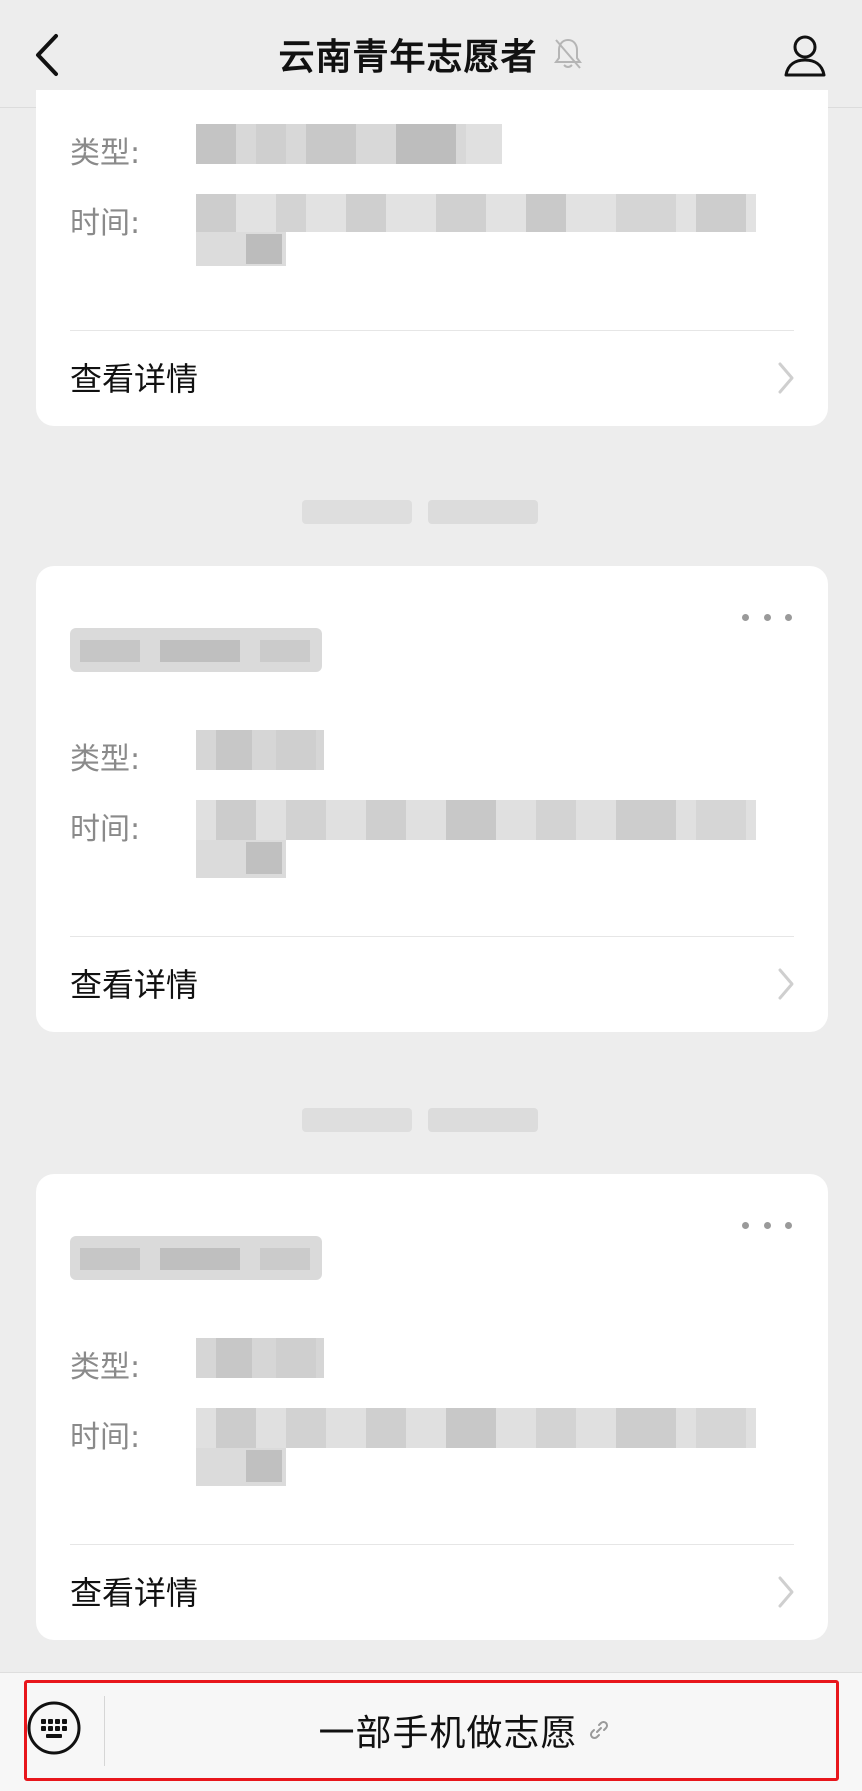  Describe the element at coordinates (805, 55) in the screenshot. I see `profile-icon` at that location.